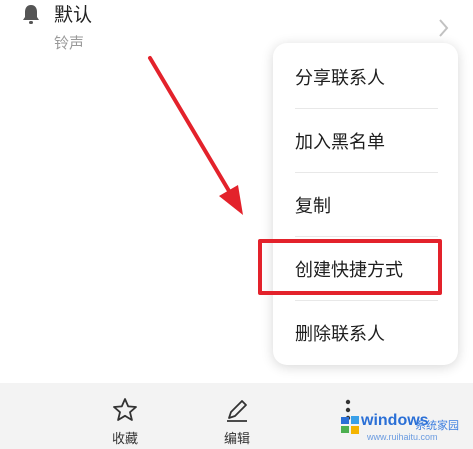  I want to click on favorite-button: 收藏, so click(125, 416).